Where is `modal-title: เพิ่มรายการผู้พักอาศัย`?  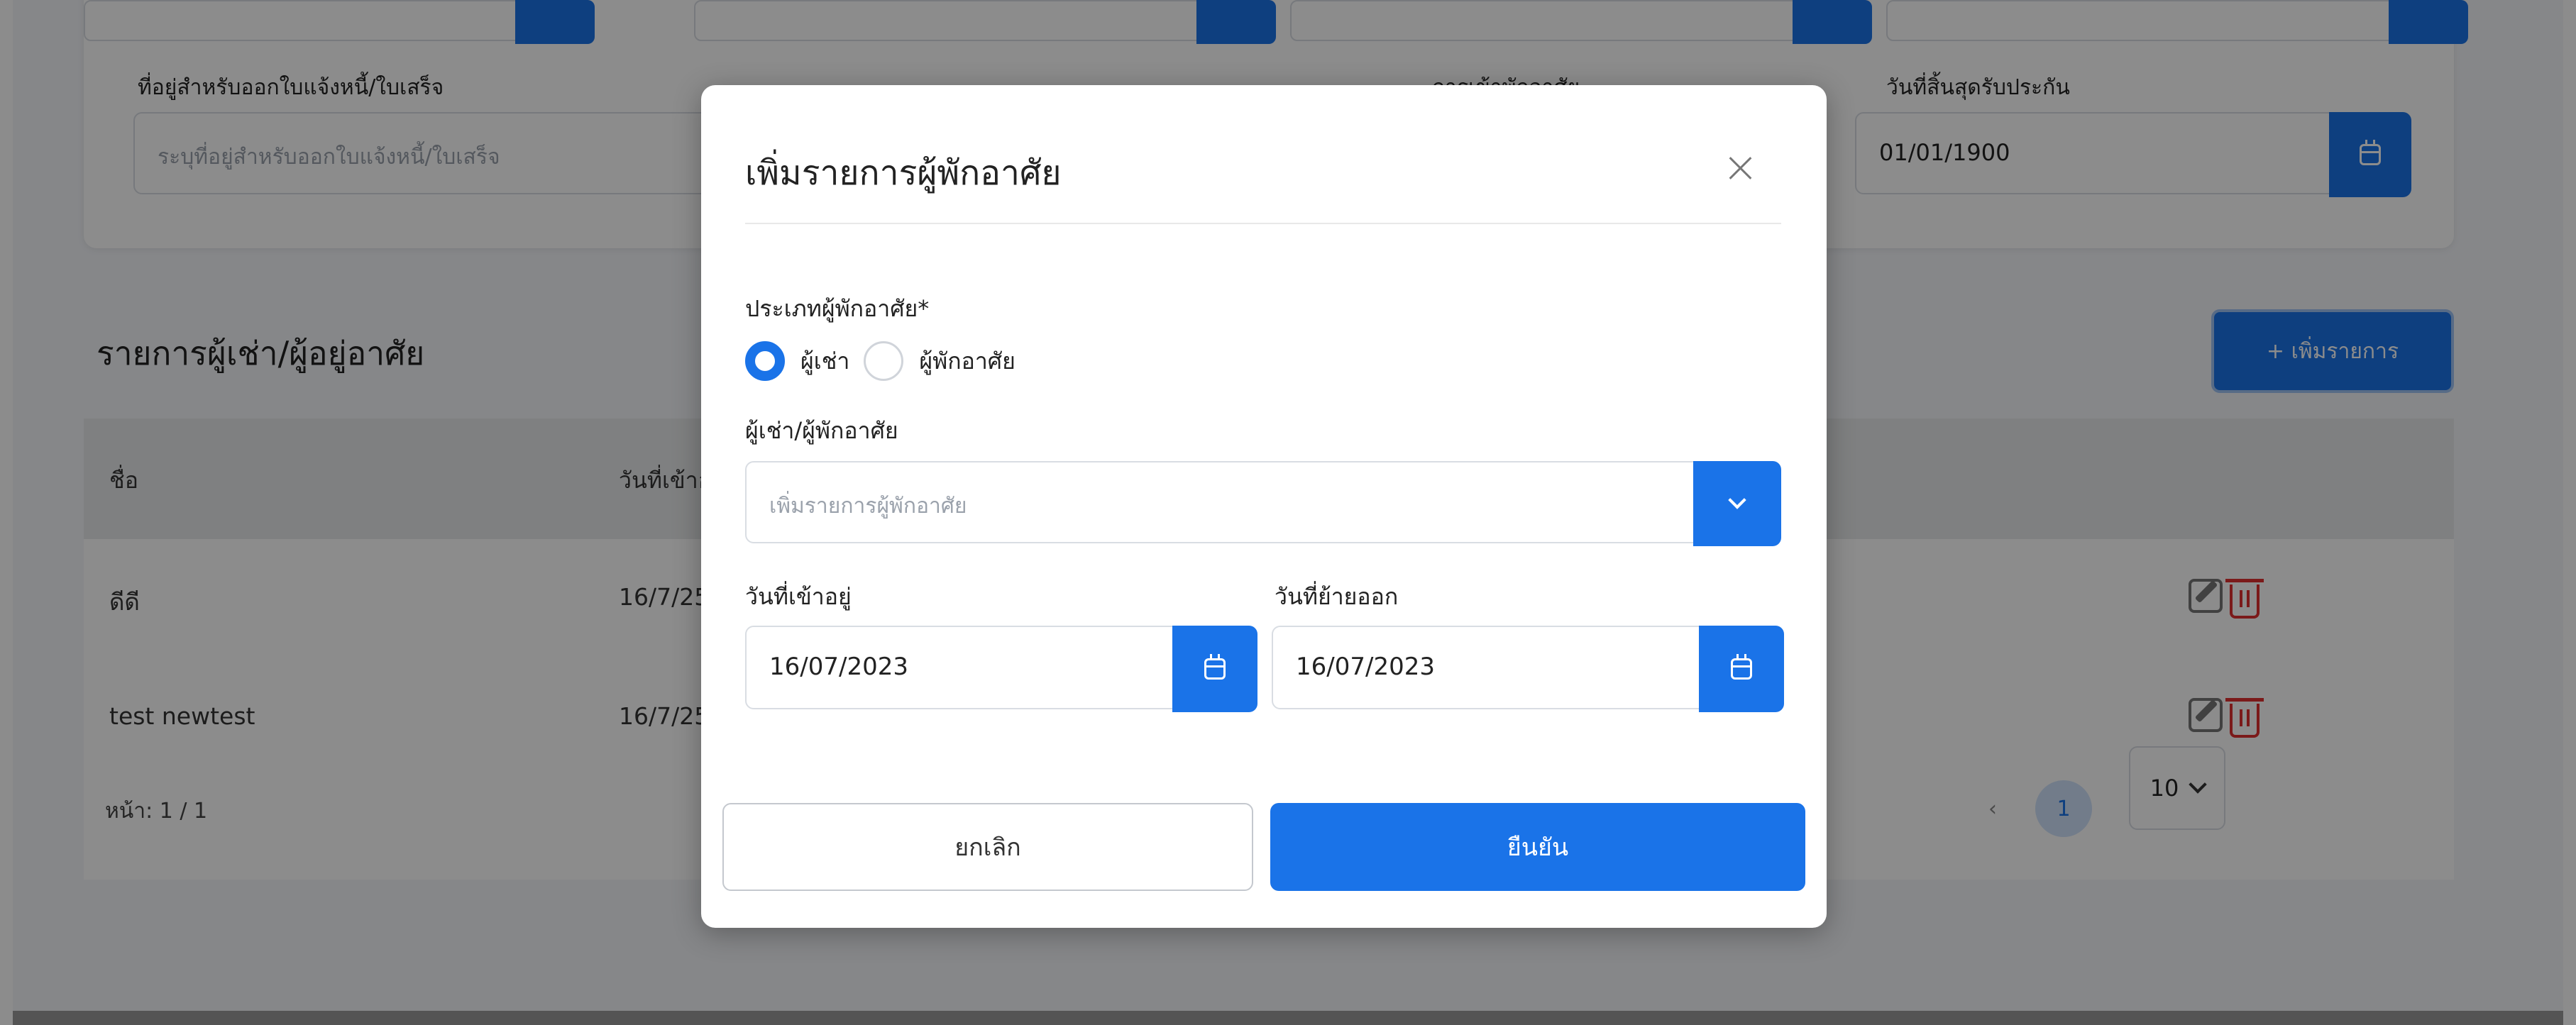
modal-title: เพิ่มรายการผู้พักอาศัย is located at coordinates (903, 173).